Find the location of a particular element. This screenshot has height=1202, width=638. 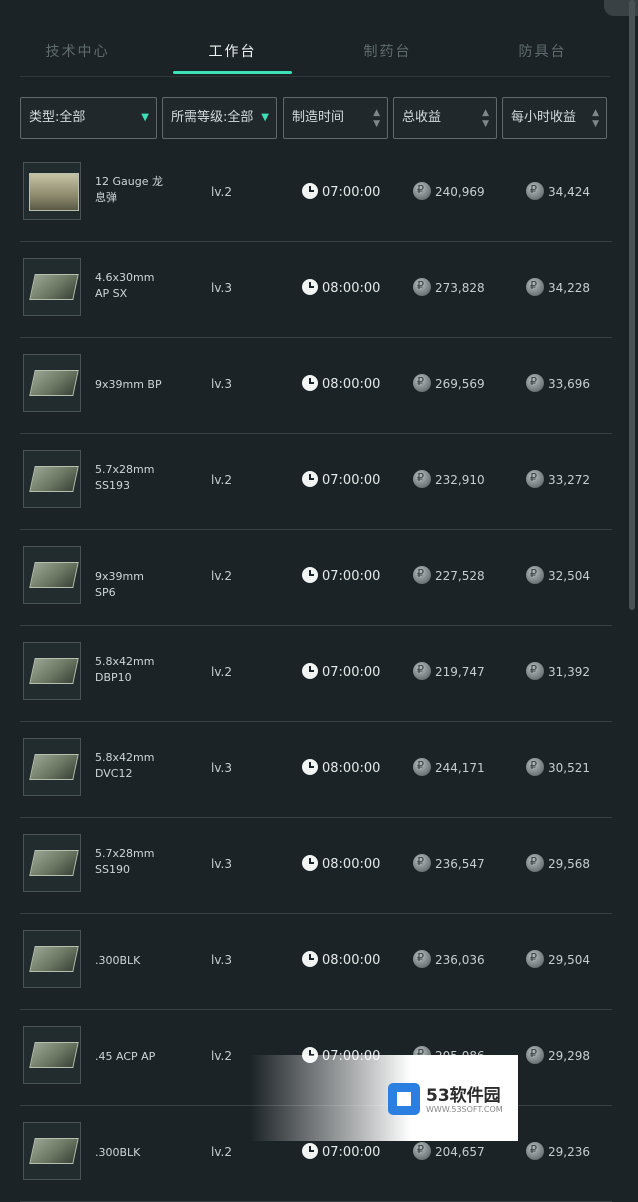

total-profit-value: 244,171 is located at coordinates (460, 768).